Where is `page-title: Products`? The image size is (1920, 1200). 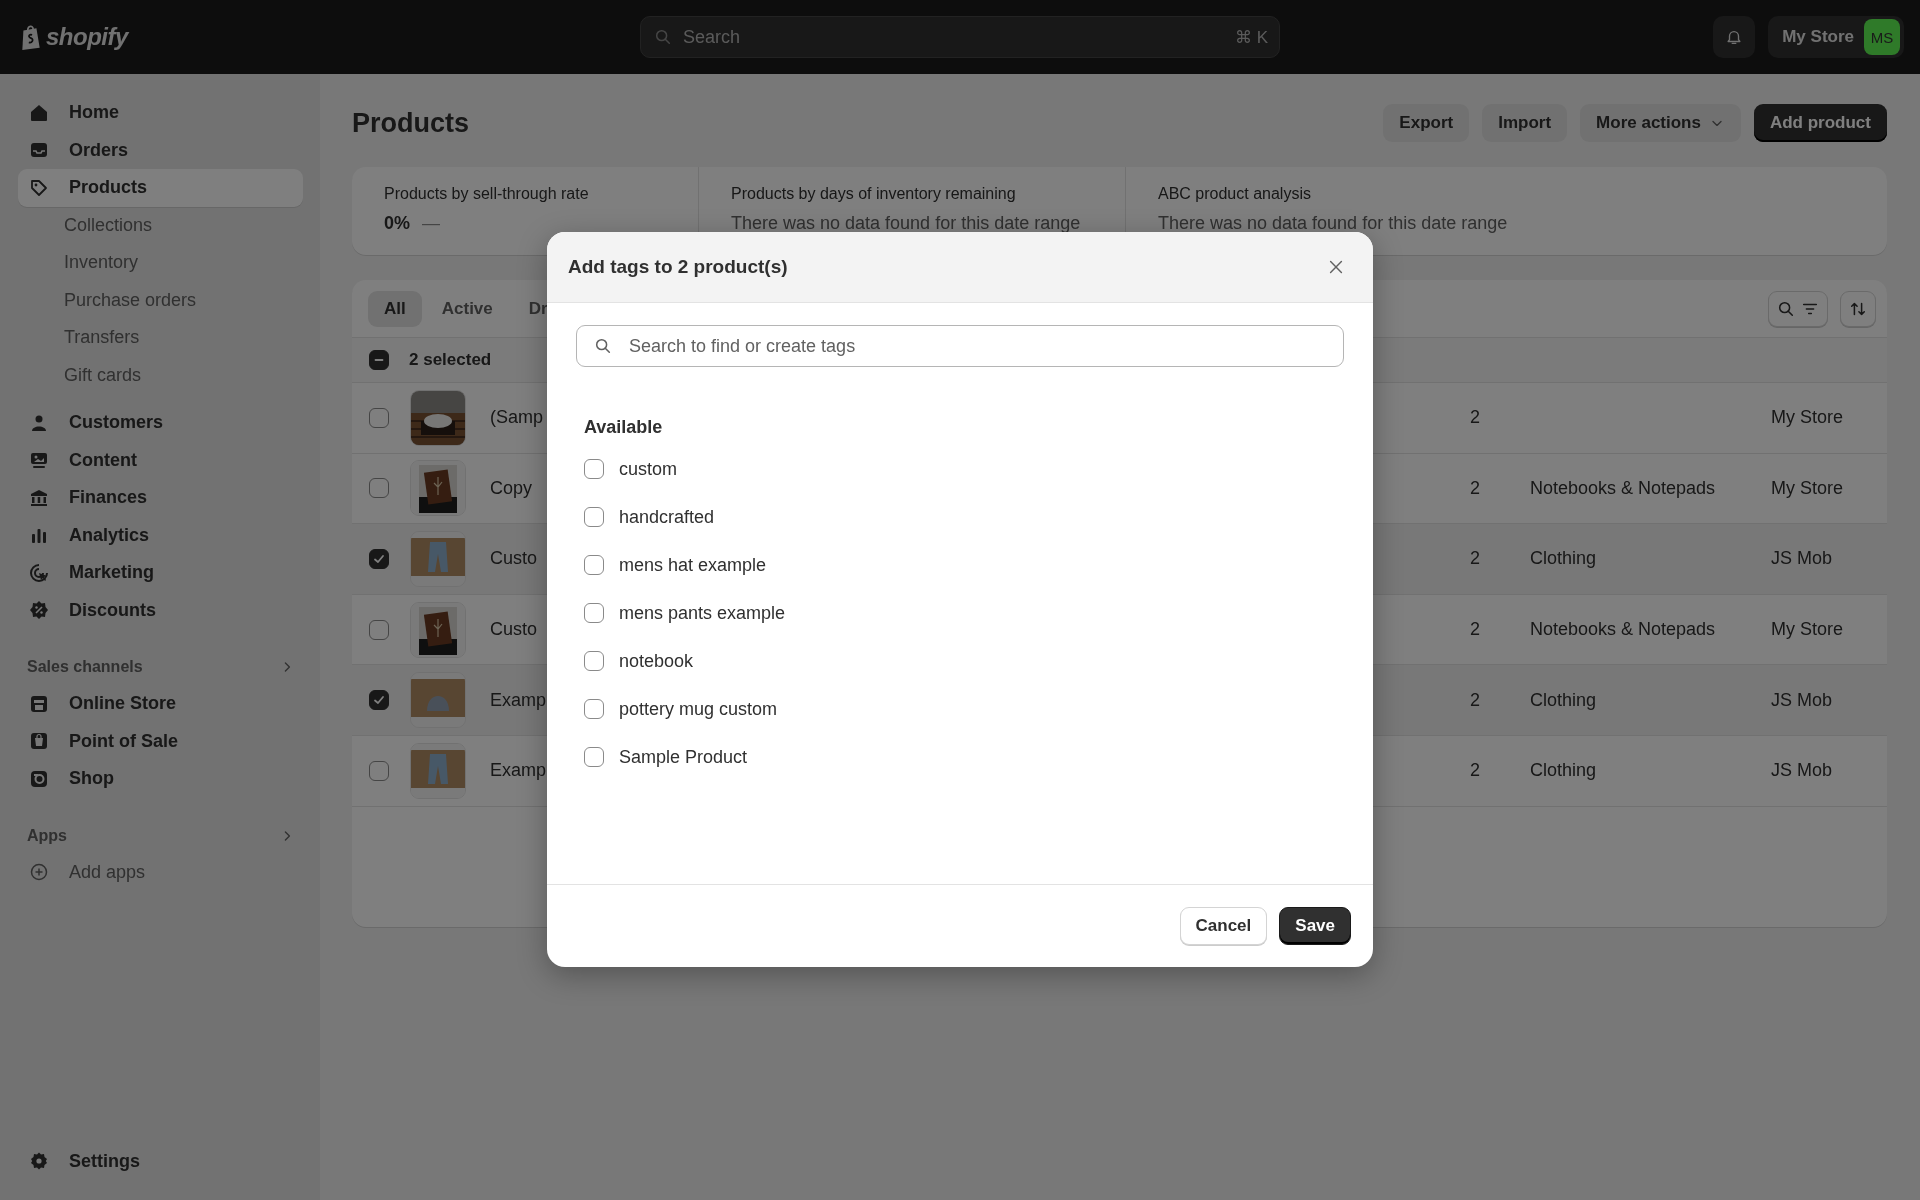
page-title: Products is located at coordinates (411, 123).